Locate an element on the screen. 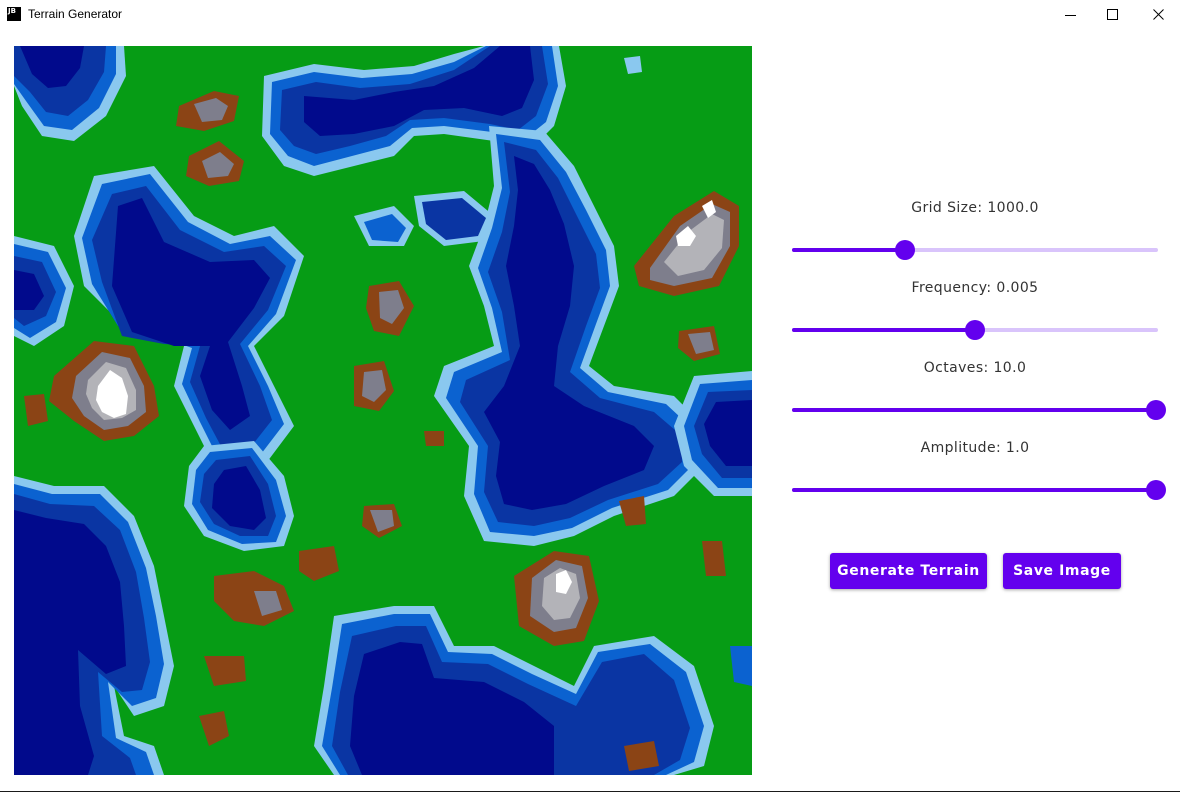 This screenshot has width=1180, height=792. maximize-icon is located at coordinates (1112, 14).